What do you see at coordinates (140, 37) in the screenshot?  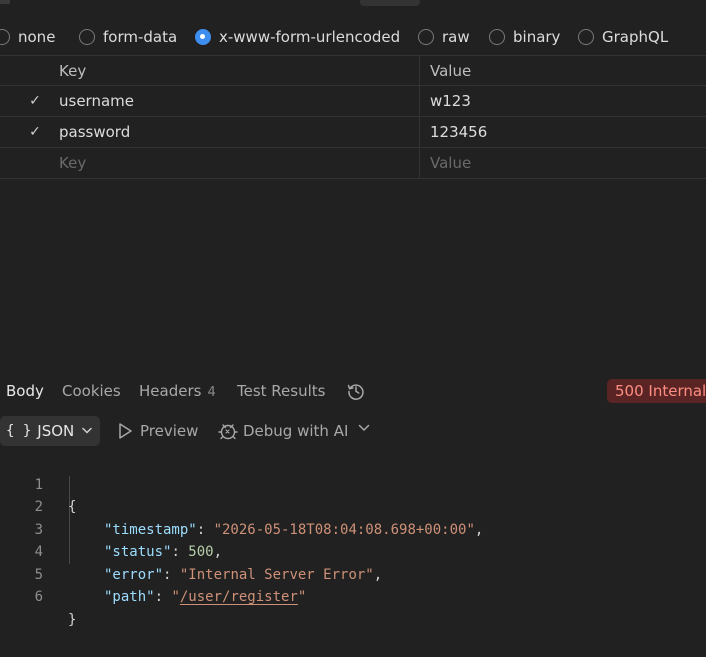 I see `radio-label: form-data` at bounding box center [140, 37].